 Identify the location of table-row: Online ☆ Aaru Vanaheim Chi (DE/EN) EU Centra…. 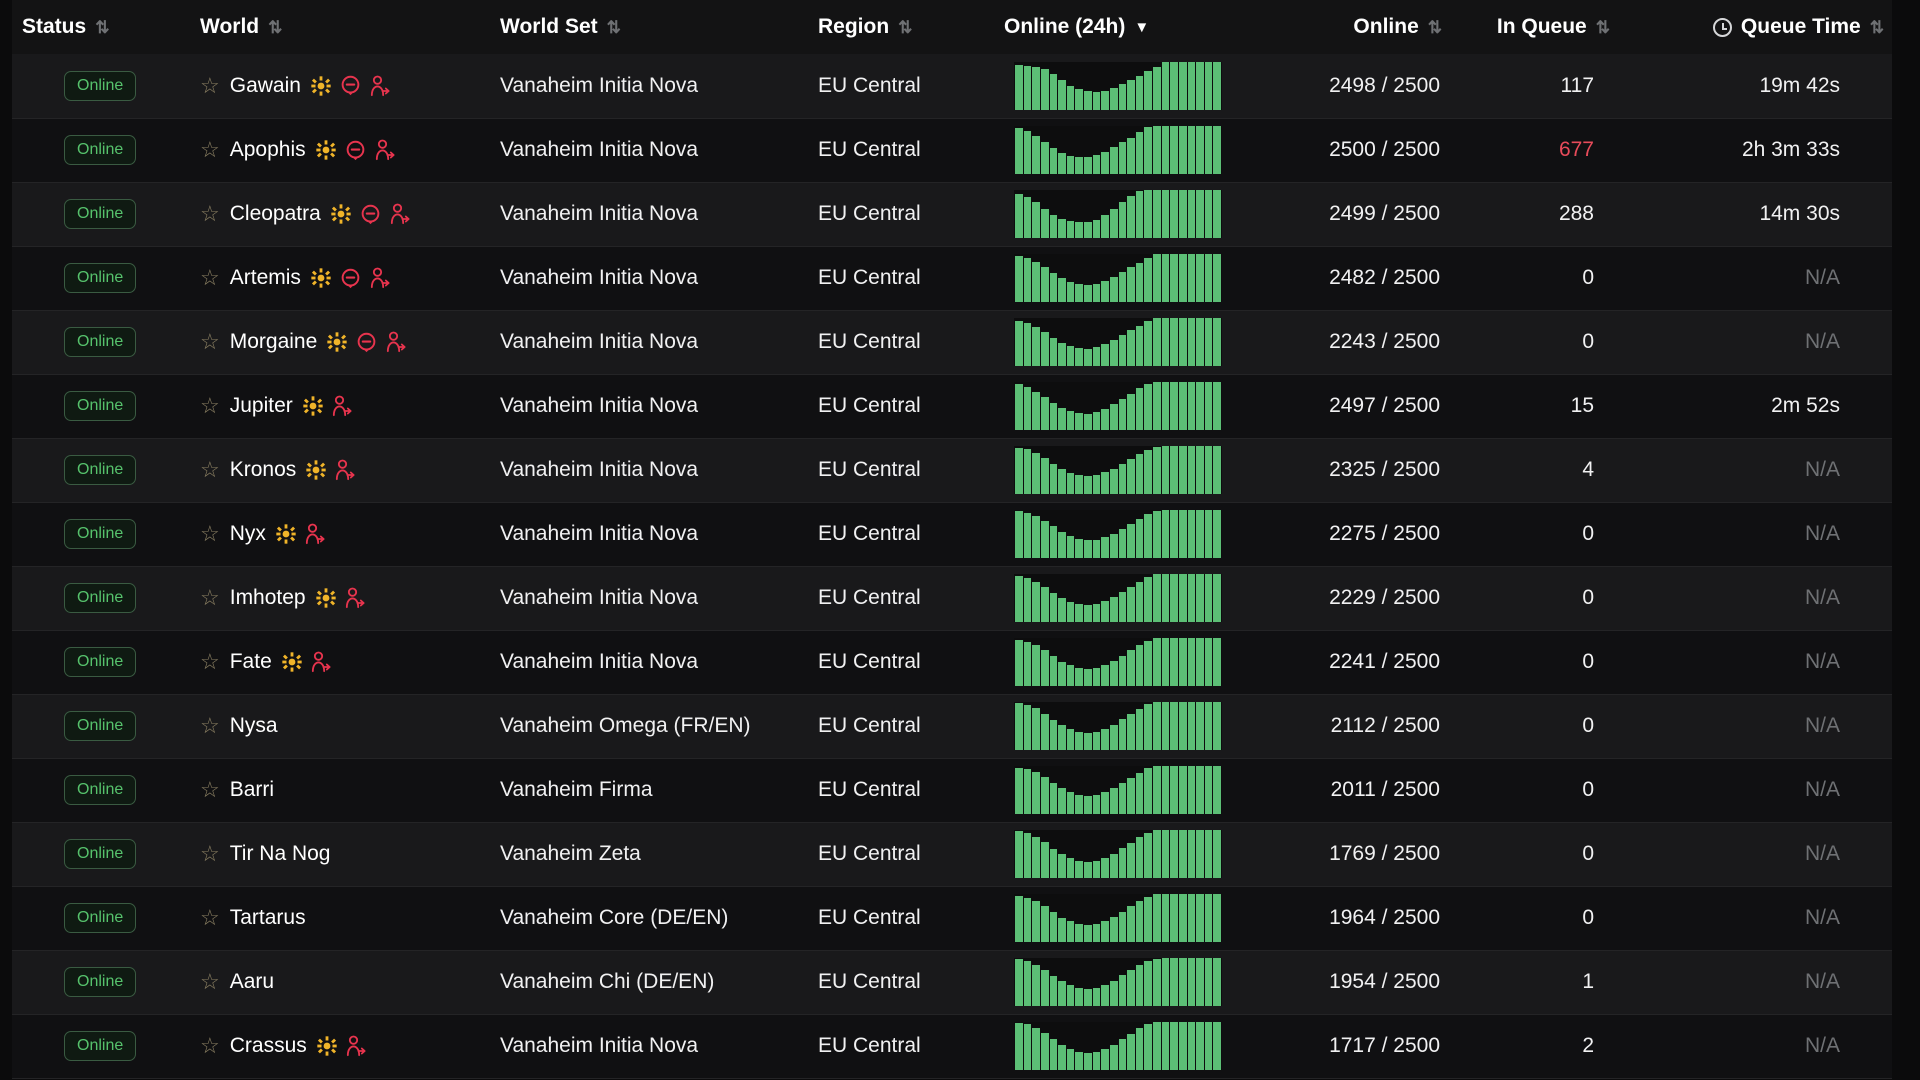
(952, 982).